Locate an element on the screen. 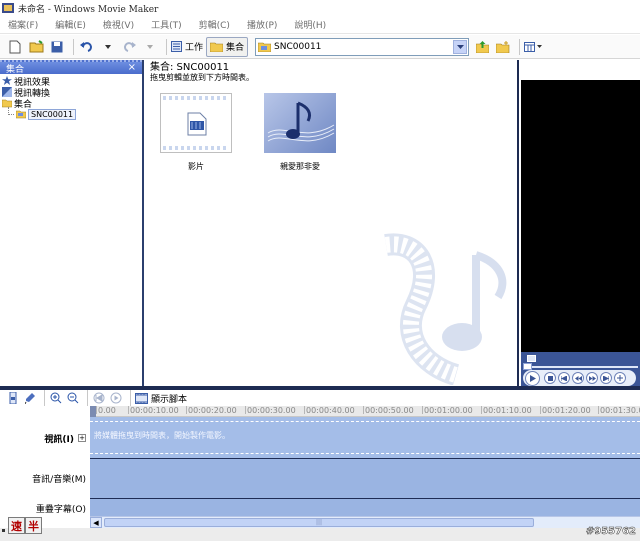 Image resolution: width=640 pixels, height=541 pixels. menu-edit: 編輯(E) is located at coordinates (70, 24).